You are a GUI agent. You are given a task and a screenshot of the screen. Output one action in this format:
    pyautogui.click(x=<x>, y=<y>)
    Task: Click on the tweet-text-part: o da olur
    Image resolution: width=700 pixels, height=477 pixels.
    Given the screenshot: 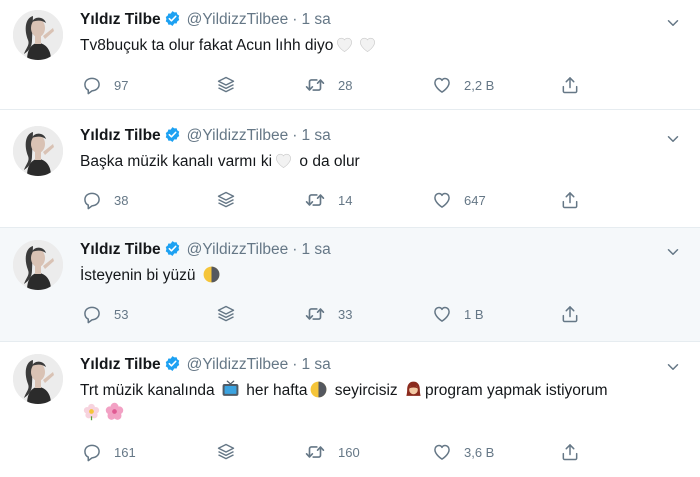 What is the action you would take?
    pyautogui.click(x=327, y=161)
    